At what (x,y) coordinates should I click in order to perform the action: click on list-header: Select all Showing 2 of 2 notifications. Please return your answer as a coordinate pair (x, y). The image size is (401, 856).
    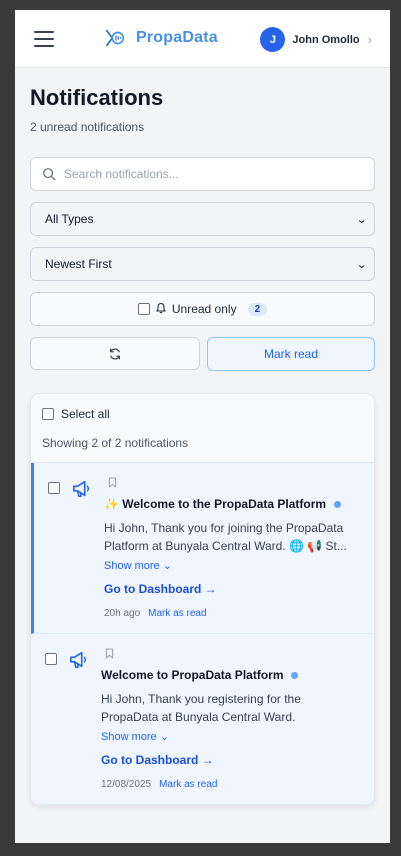
    Looking at the image, I should click on (202, 428).